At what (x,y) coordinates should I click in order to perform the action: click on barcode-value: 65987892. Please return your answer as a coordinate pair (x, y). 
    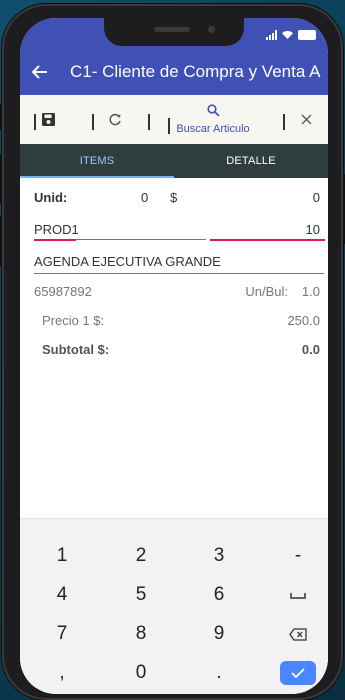
    Looking at the image, I should click on (63, 291).